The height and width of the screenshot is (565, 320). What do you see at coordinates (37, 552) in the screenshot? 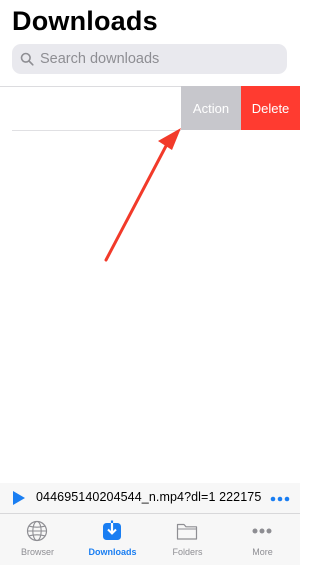
I see `tab-label: Browser` at bounding box center [37, 552].